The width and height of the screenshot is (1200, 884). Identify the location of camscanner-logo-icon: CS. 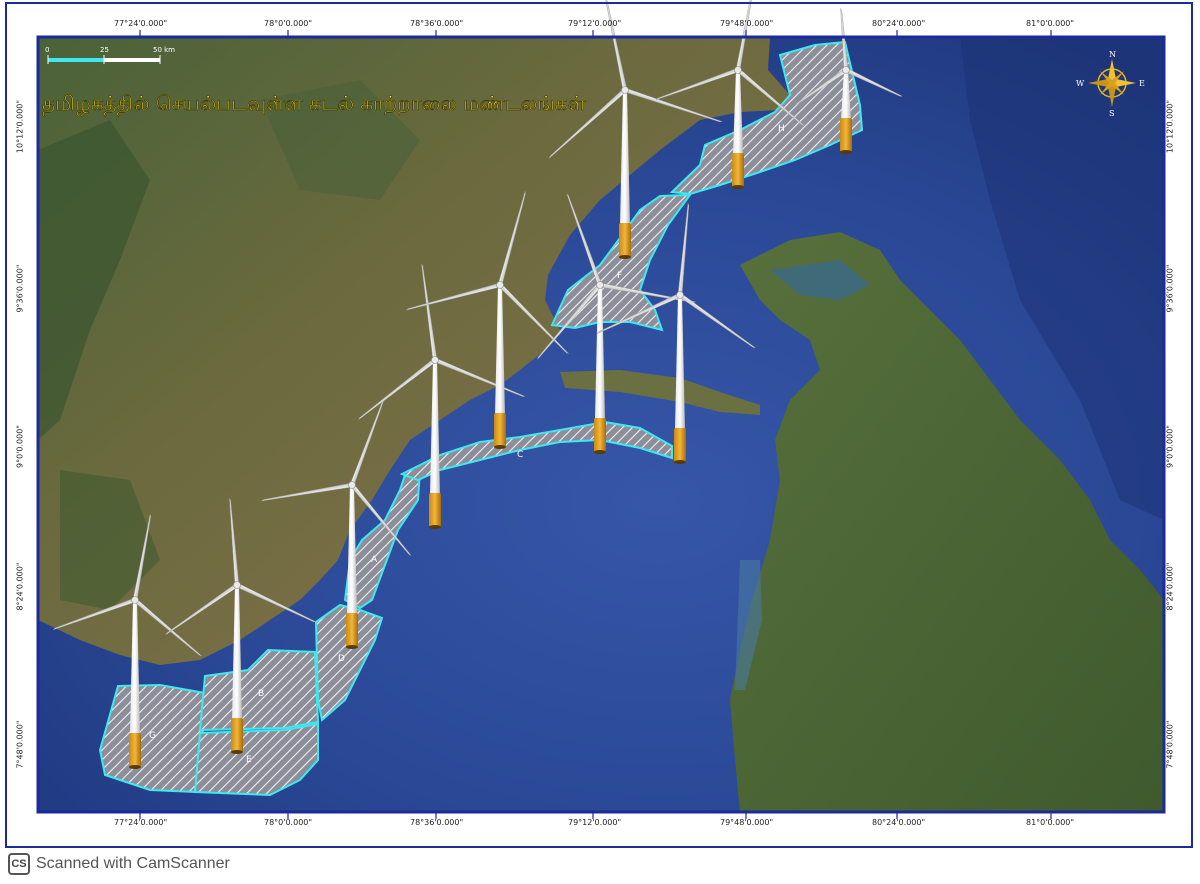
(19, 864).